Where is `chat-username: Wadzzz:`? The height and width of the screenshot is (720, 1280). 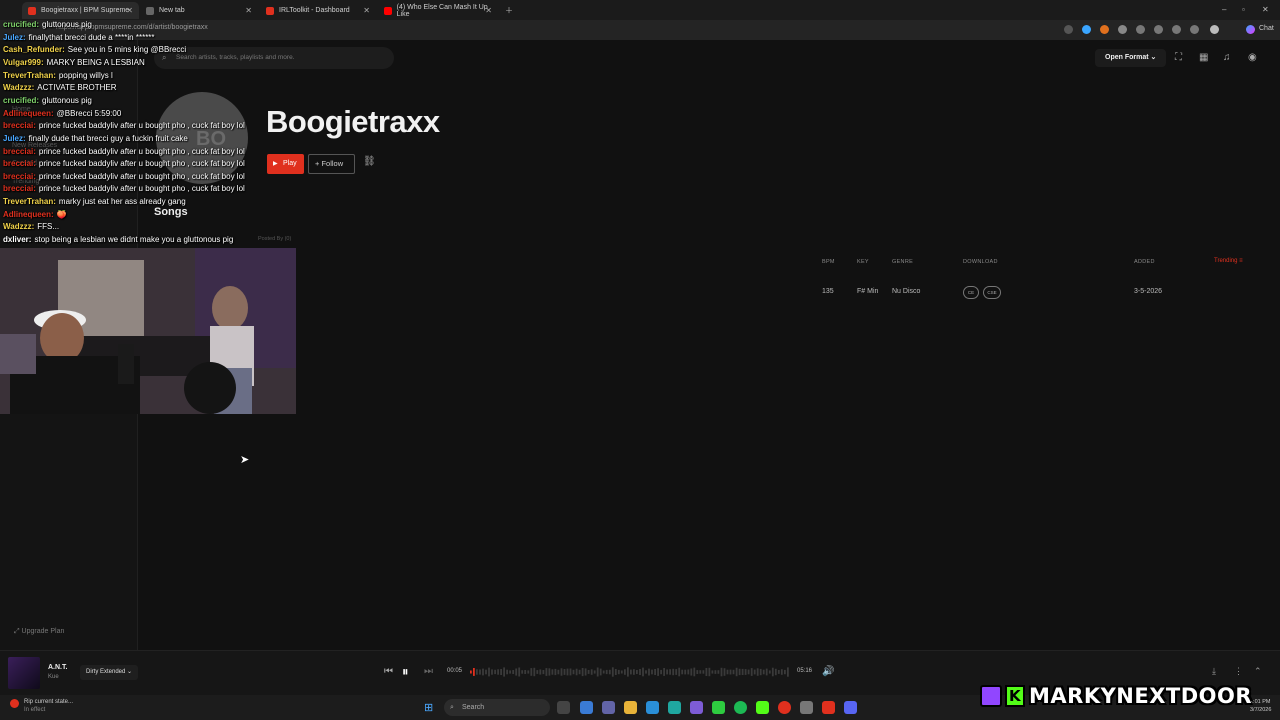
chat-username: Wadzzz: is located at coordinates (19, 227).